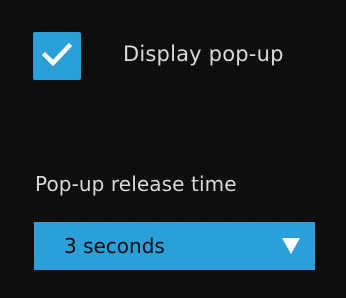 This screenshot has height=298, width=346. Describe the element at coordinates (136, 184) in the screenshot. I see `popup-release-time-label: Pop-up release time` at that location.